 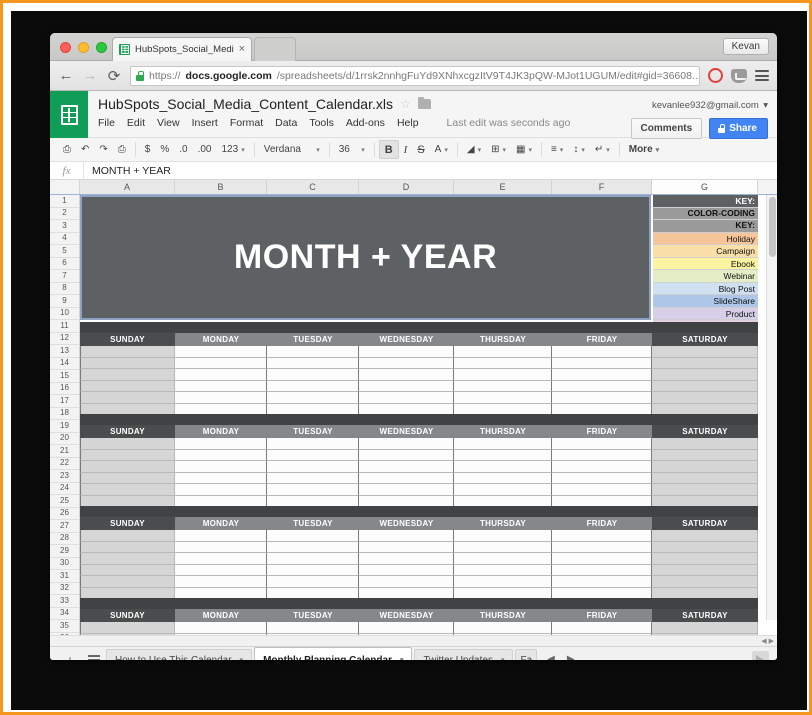 I want to click on column-header-b: B, so click(x=221, y=187).